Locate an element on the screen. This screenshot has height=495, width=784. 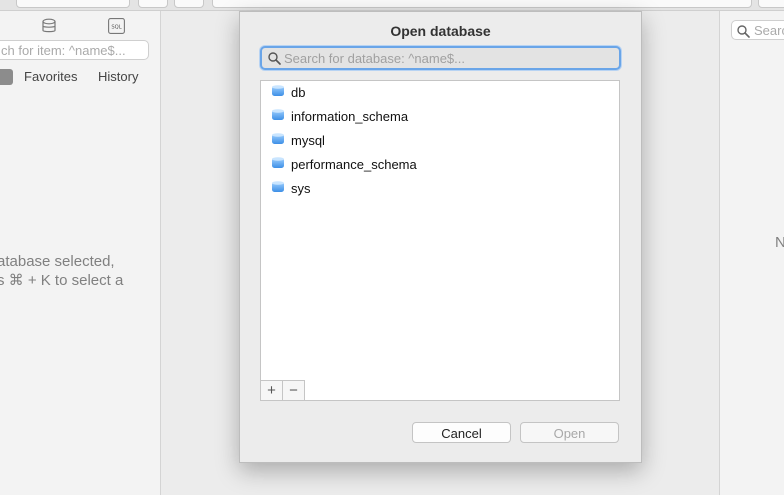
dialog-title: Open database is located at coordinates (440, 31).